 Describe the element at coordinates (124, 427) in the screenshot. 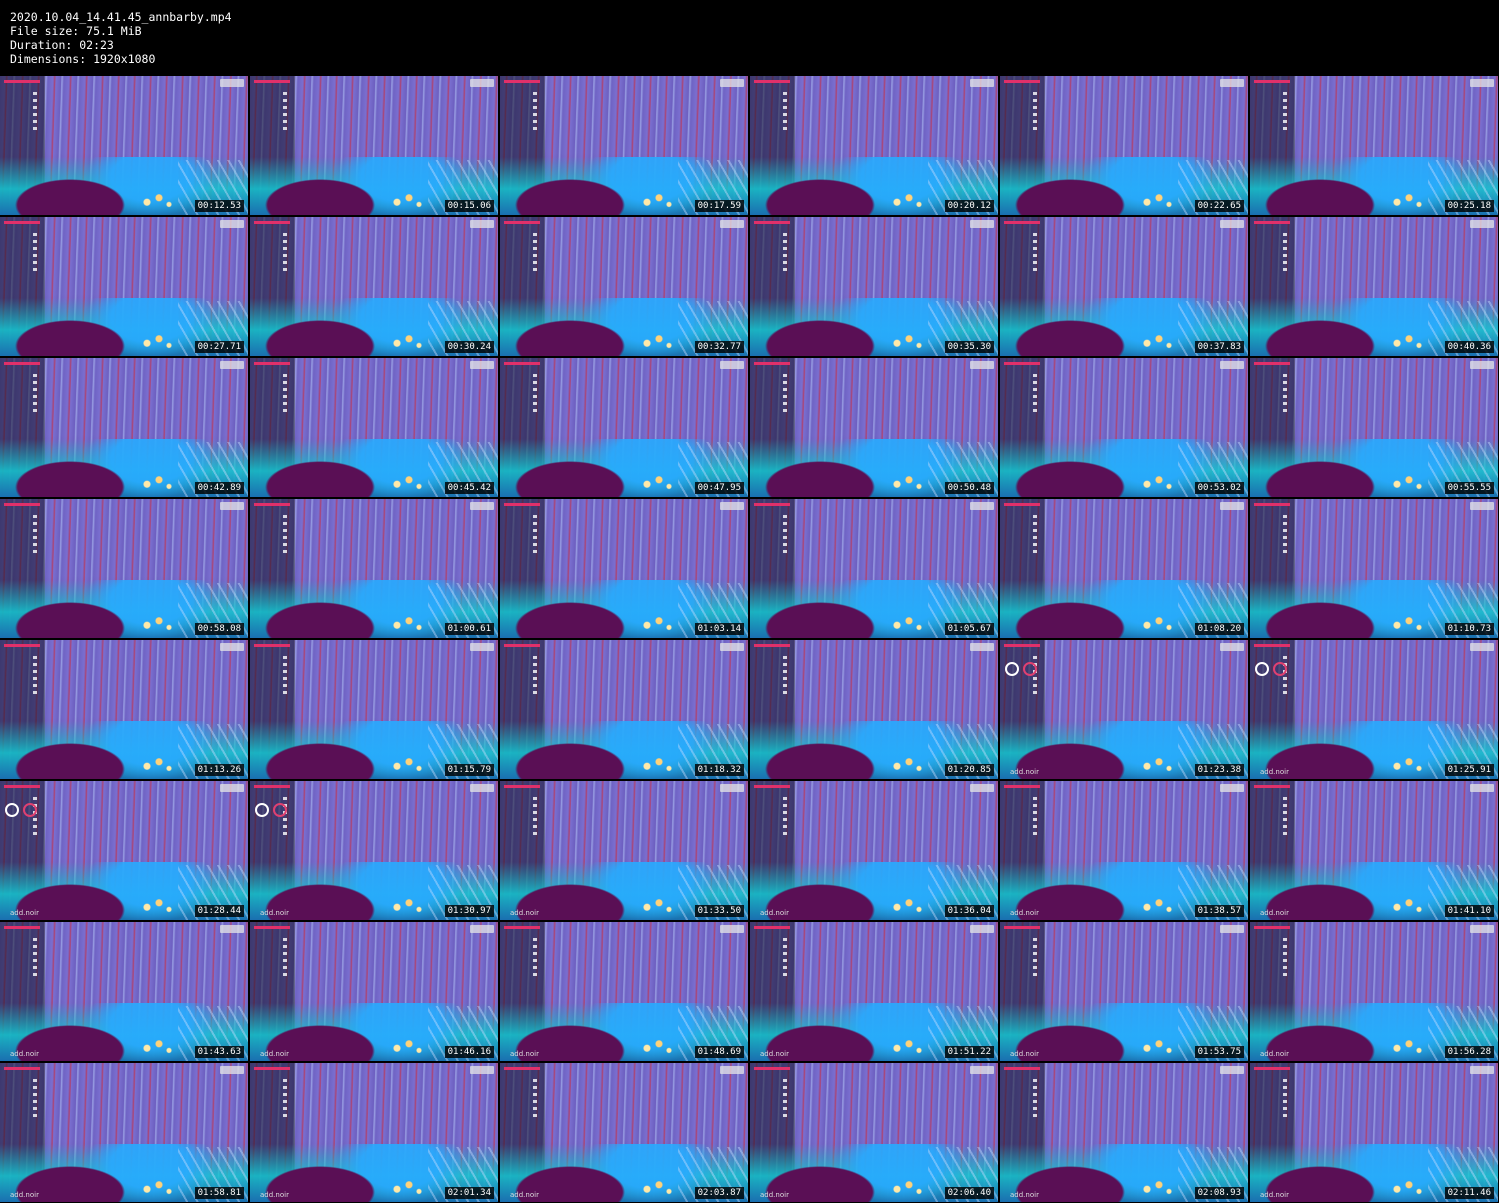

I see `video-thumbnail: 00:42.89` at that location.